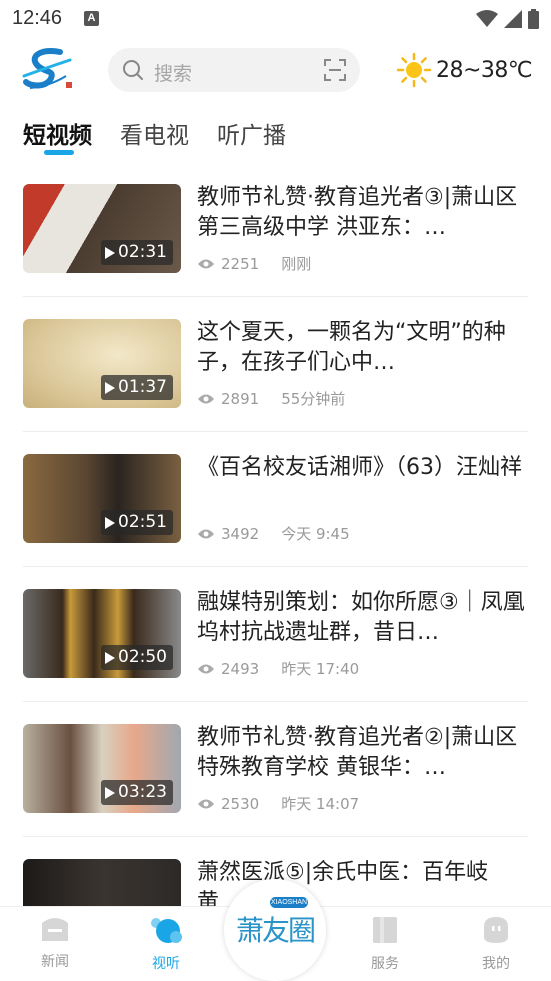 Image resolution: width=551 pixels, height=981 pixels. I want to click on video-meta: 3492 今天 9:45, so click(273, 533).